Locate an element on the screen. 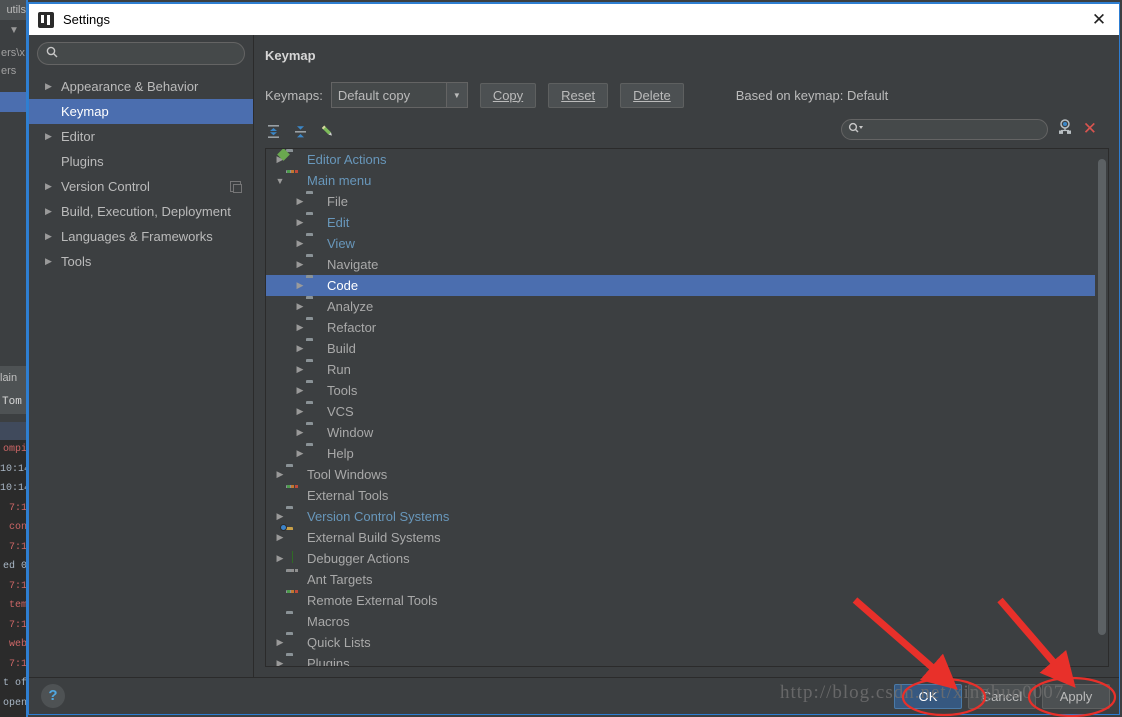  tree-row: ▶ Navigate is located at coordinates (680, 264).